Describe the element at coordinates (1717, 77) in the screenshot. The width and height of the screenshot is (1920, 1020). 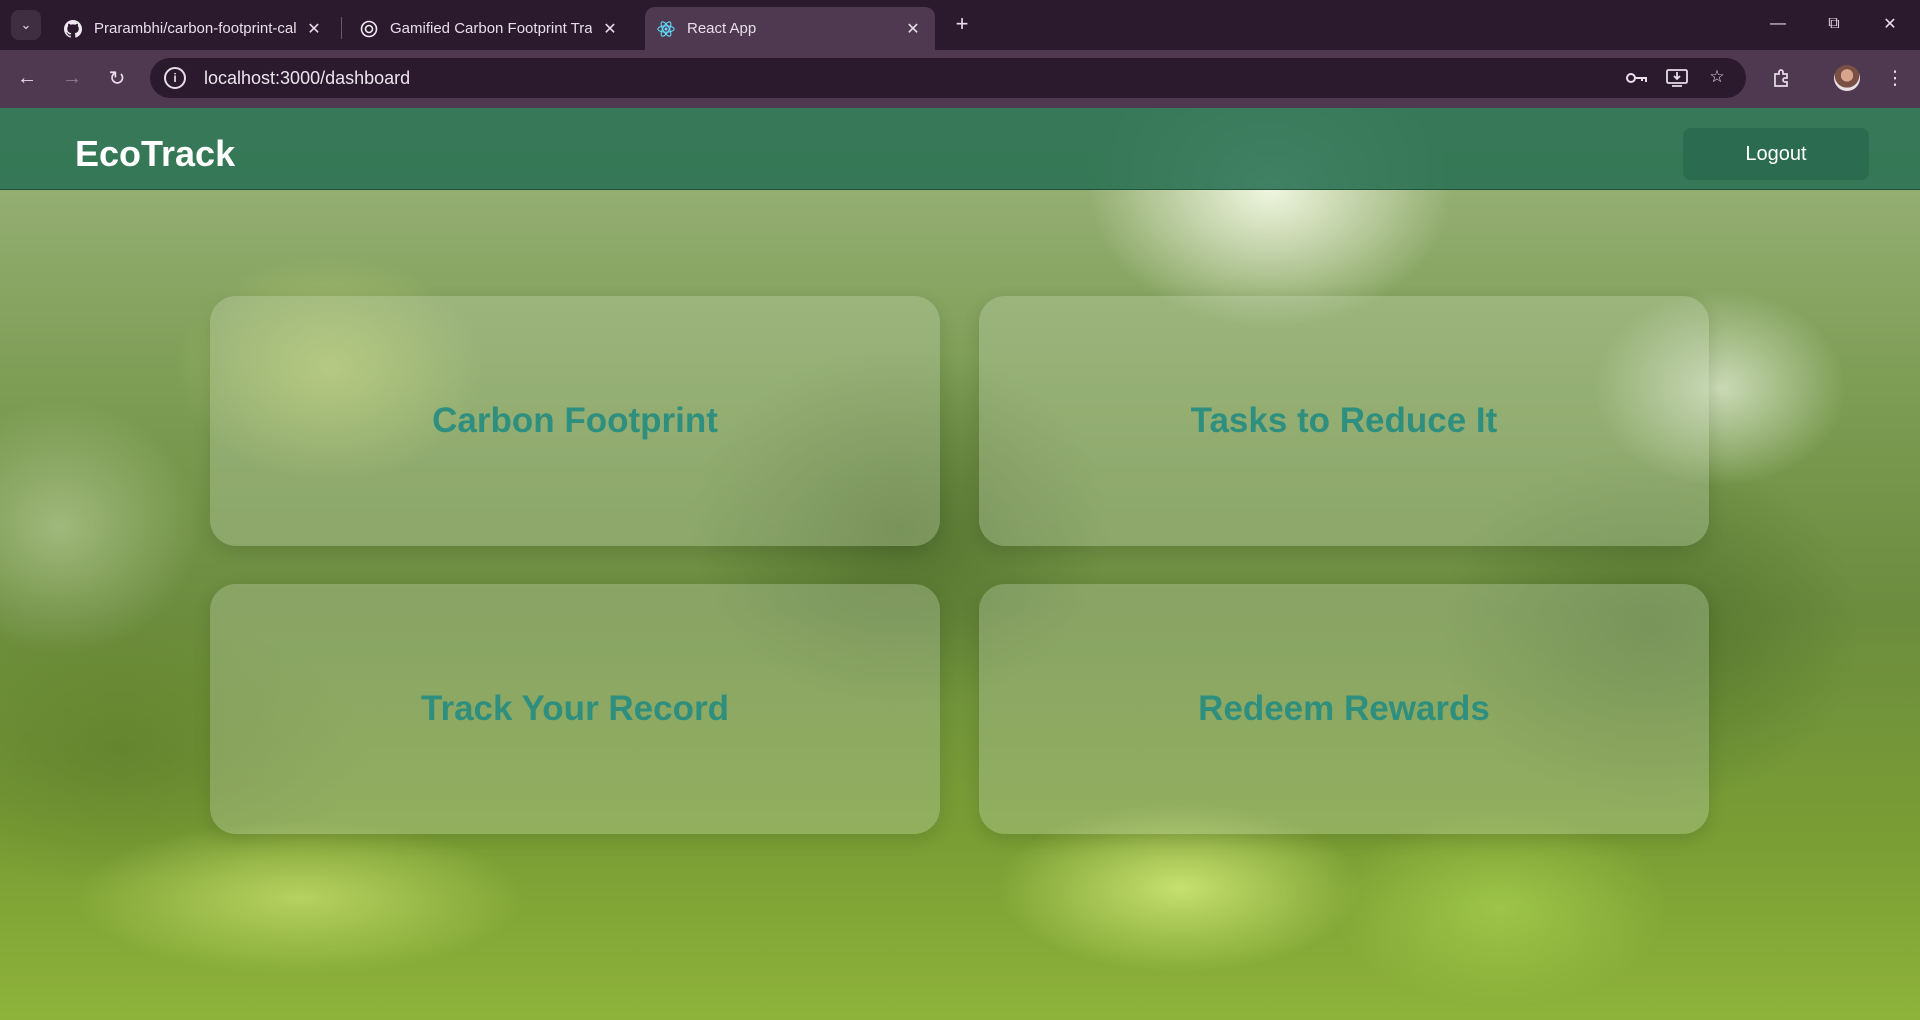
I see `star-icon: ☆` at that location.